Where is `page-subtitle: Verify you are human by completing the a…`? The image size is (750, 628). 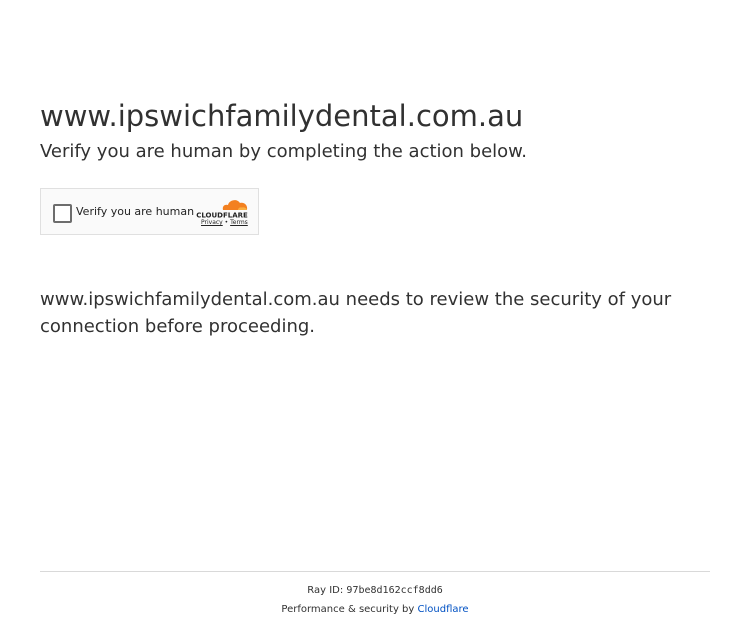 page-subtitle: Verify you are human by completing the a… is located at coordinates (283, 151).